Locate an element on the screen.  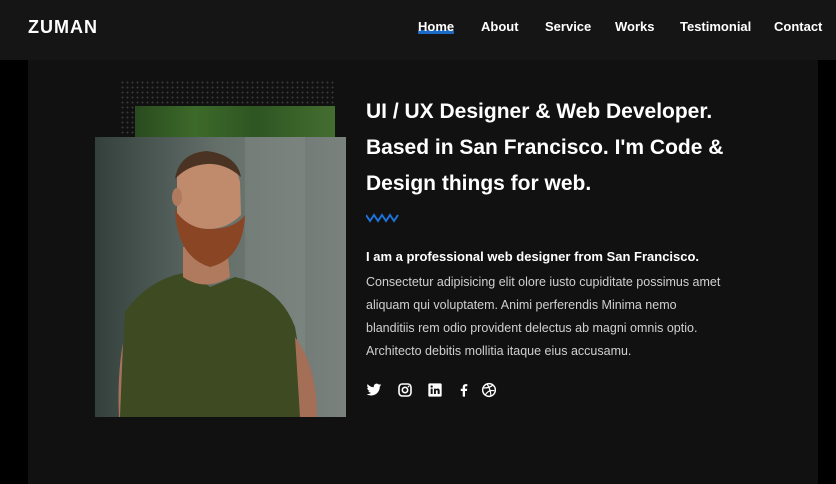
nav-works: Works is located at coordinates (635, 26).